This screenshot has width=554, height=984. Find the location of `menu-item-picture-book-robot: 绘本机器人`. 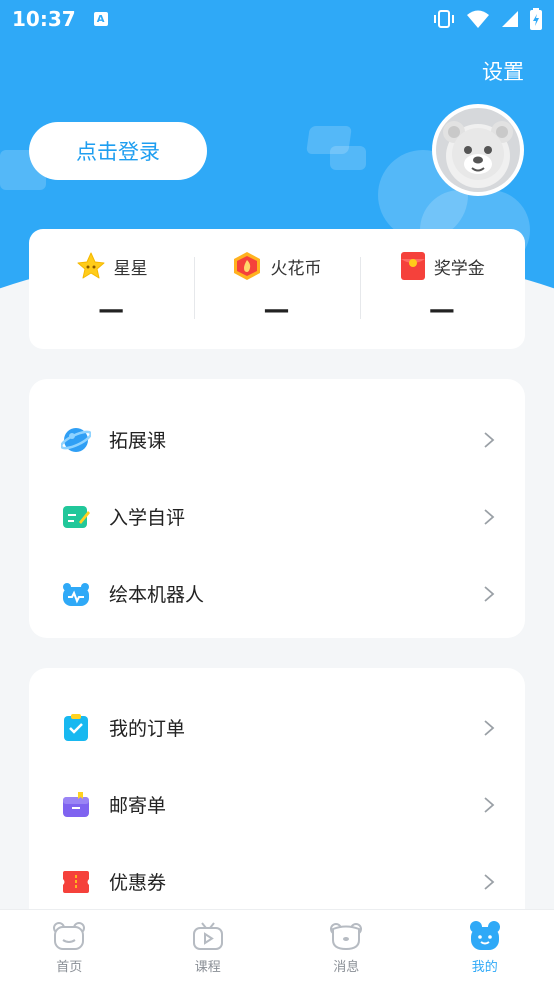

menu-item-picture-book-robot: 绘本机器人 is located at coordinates (277, 593).